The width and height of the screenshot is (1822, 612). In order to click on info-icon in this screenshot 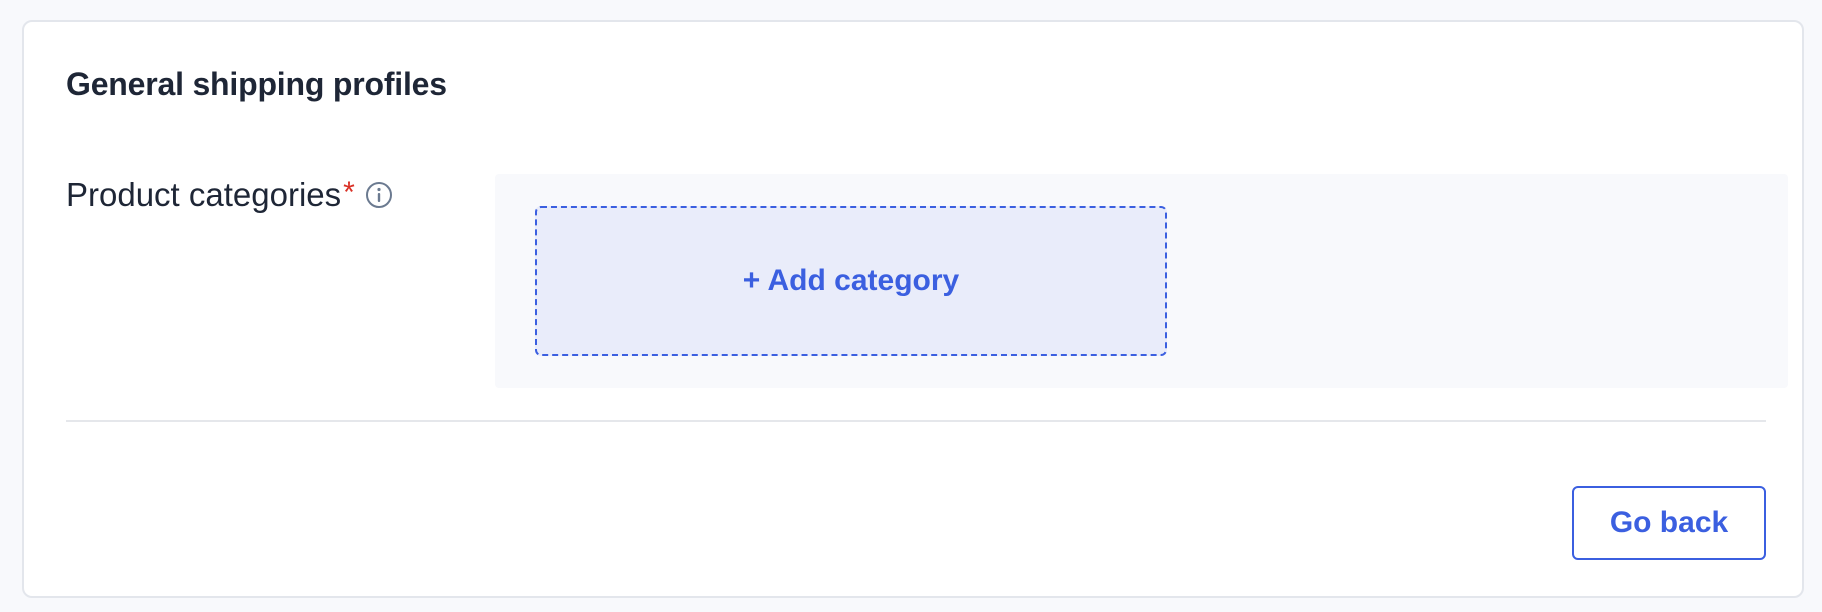, I will do `click(379, 195)`.